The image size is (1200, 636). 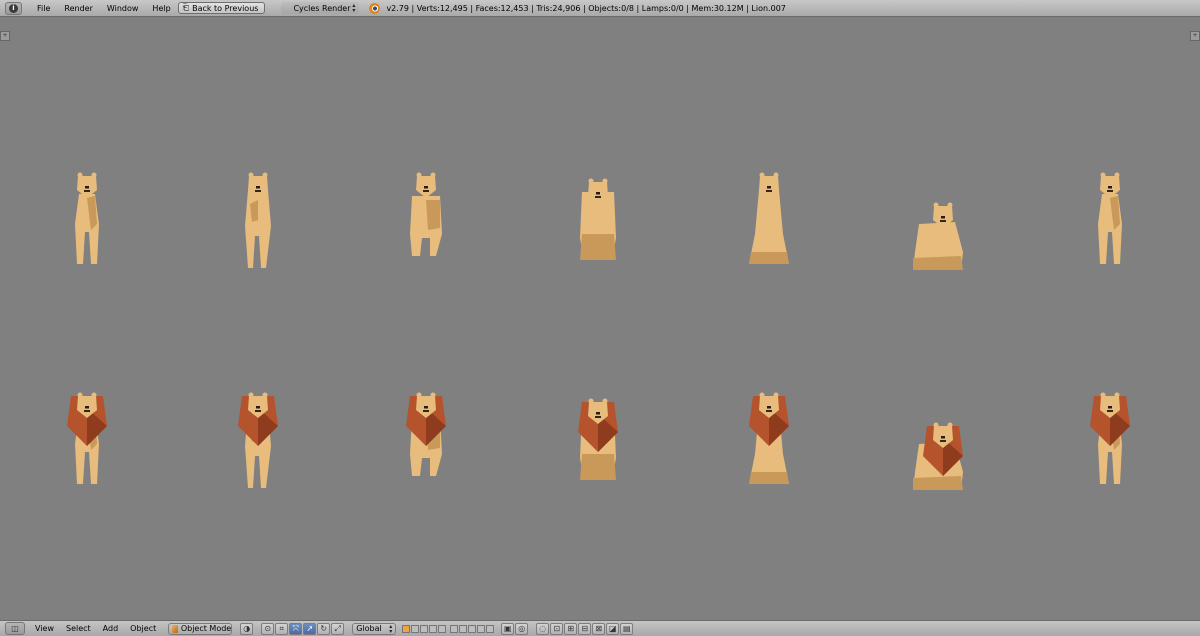 What do you see at coordinates (571, 628) in the screenshot?
I see `snap-target-icon: ⊞` at bounding box center [571, 628].